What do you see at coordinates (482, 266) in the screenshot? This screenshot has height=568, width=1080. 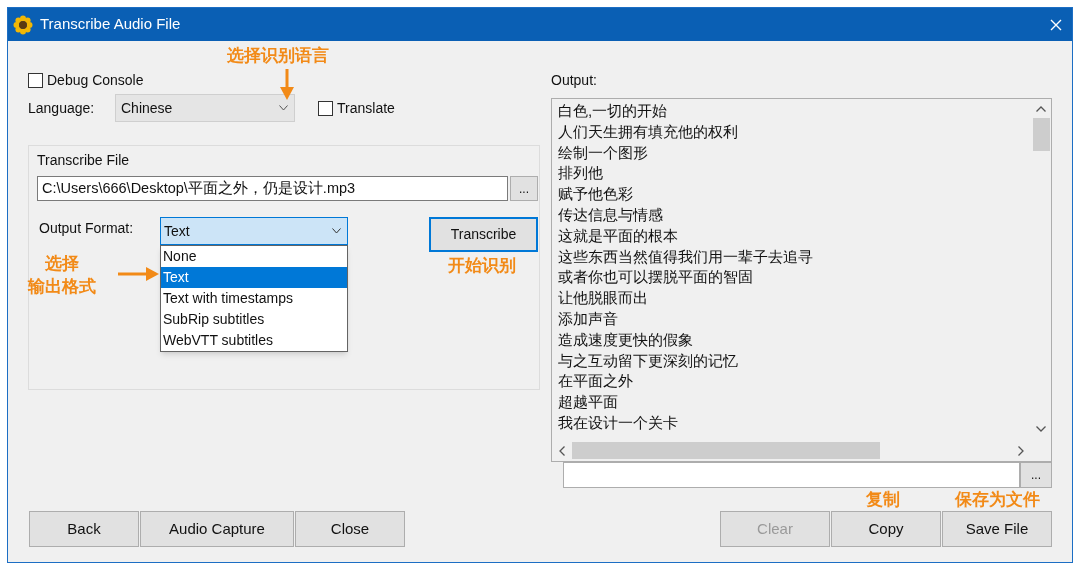 I see `annotation-text: 开始识别` at bounding box center [482, 266].